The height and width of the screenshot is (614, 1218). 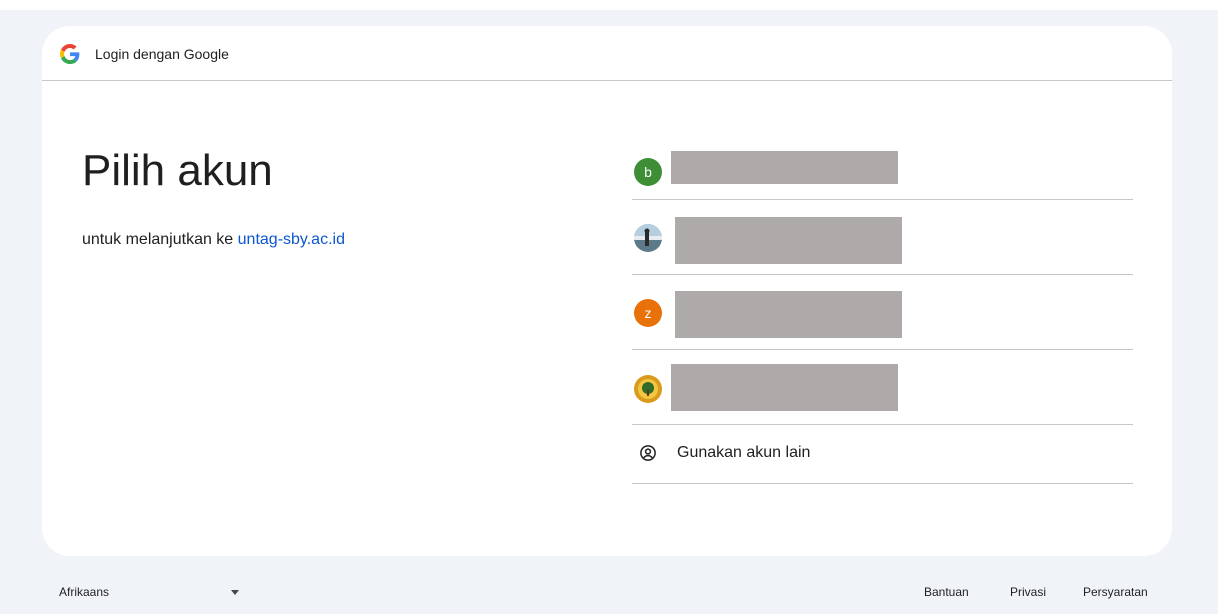 I want to click on letter-avatar: b, so click(x=648, y=172).